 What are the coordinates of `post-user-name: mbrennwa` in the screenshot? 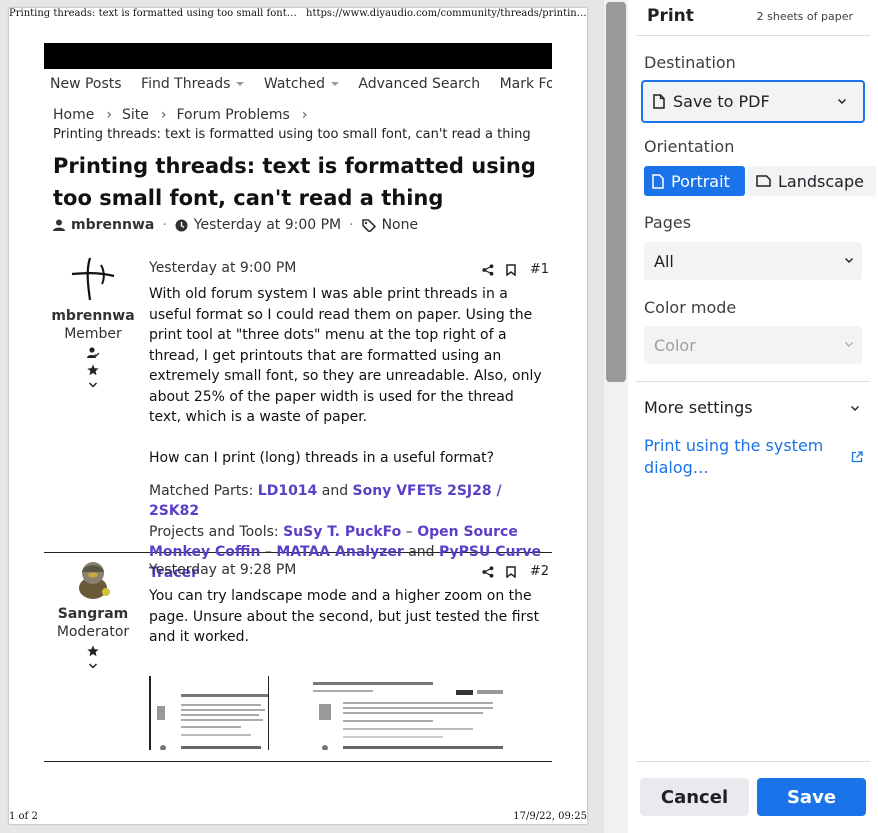 It's located at (93, 316).